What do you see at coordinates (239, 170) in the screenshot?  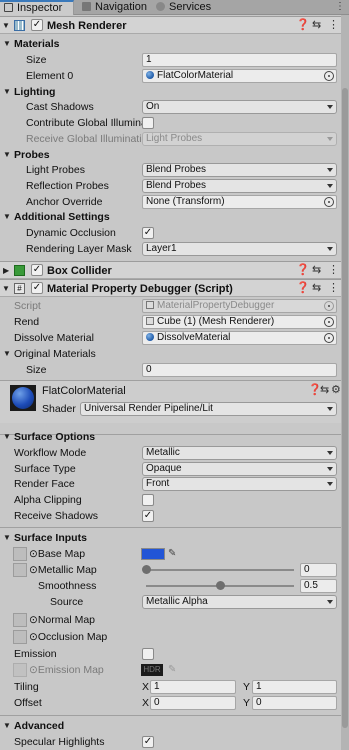 I see `light-probes-dropdown: Blend Probes` at bounding box center [239, 170].